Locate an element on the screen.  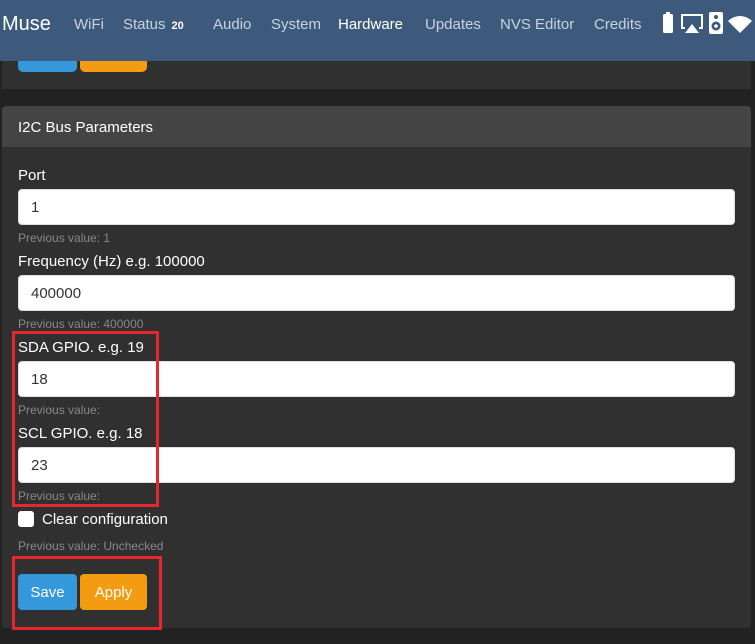
port-label: Port is located at coordinates (32, 175).